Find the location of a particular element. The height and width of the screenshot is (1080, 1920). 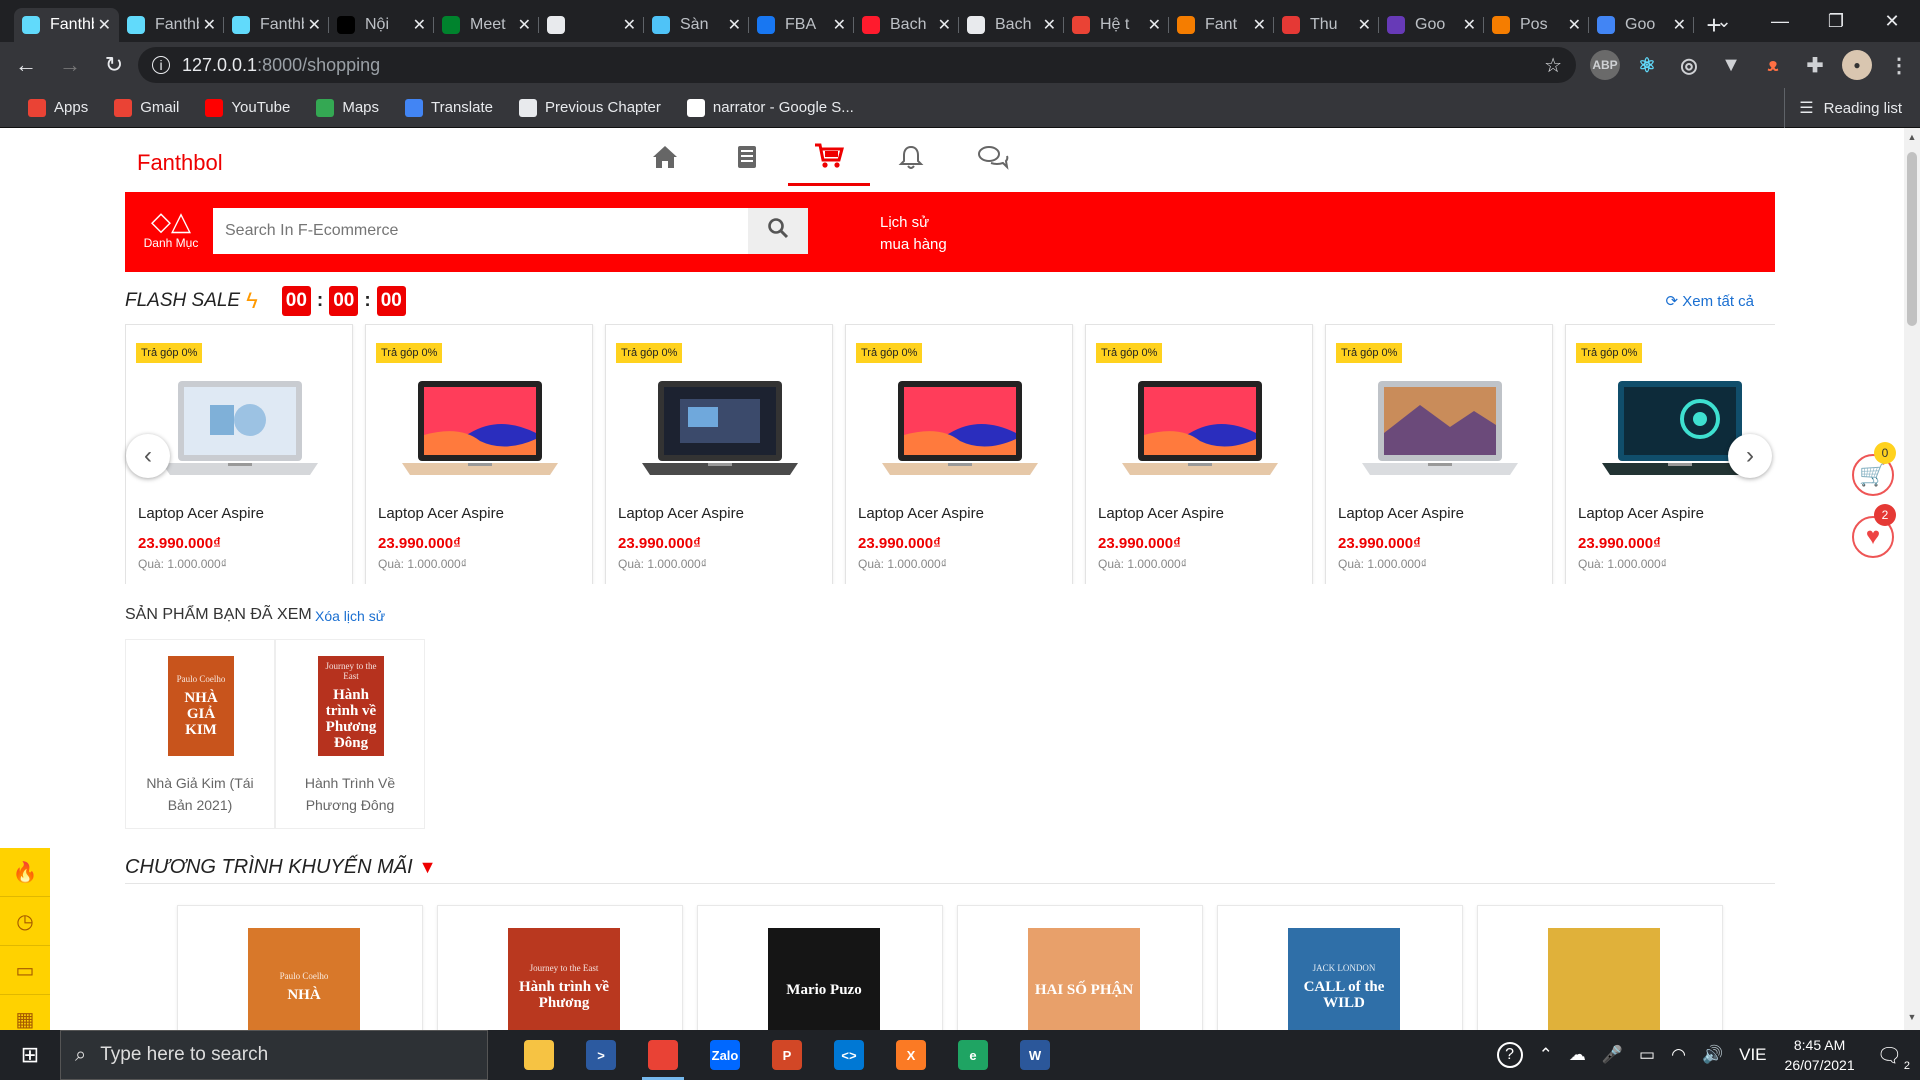

start-button: ⊞ is located at coordinates (30, 1055).